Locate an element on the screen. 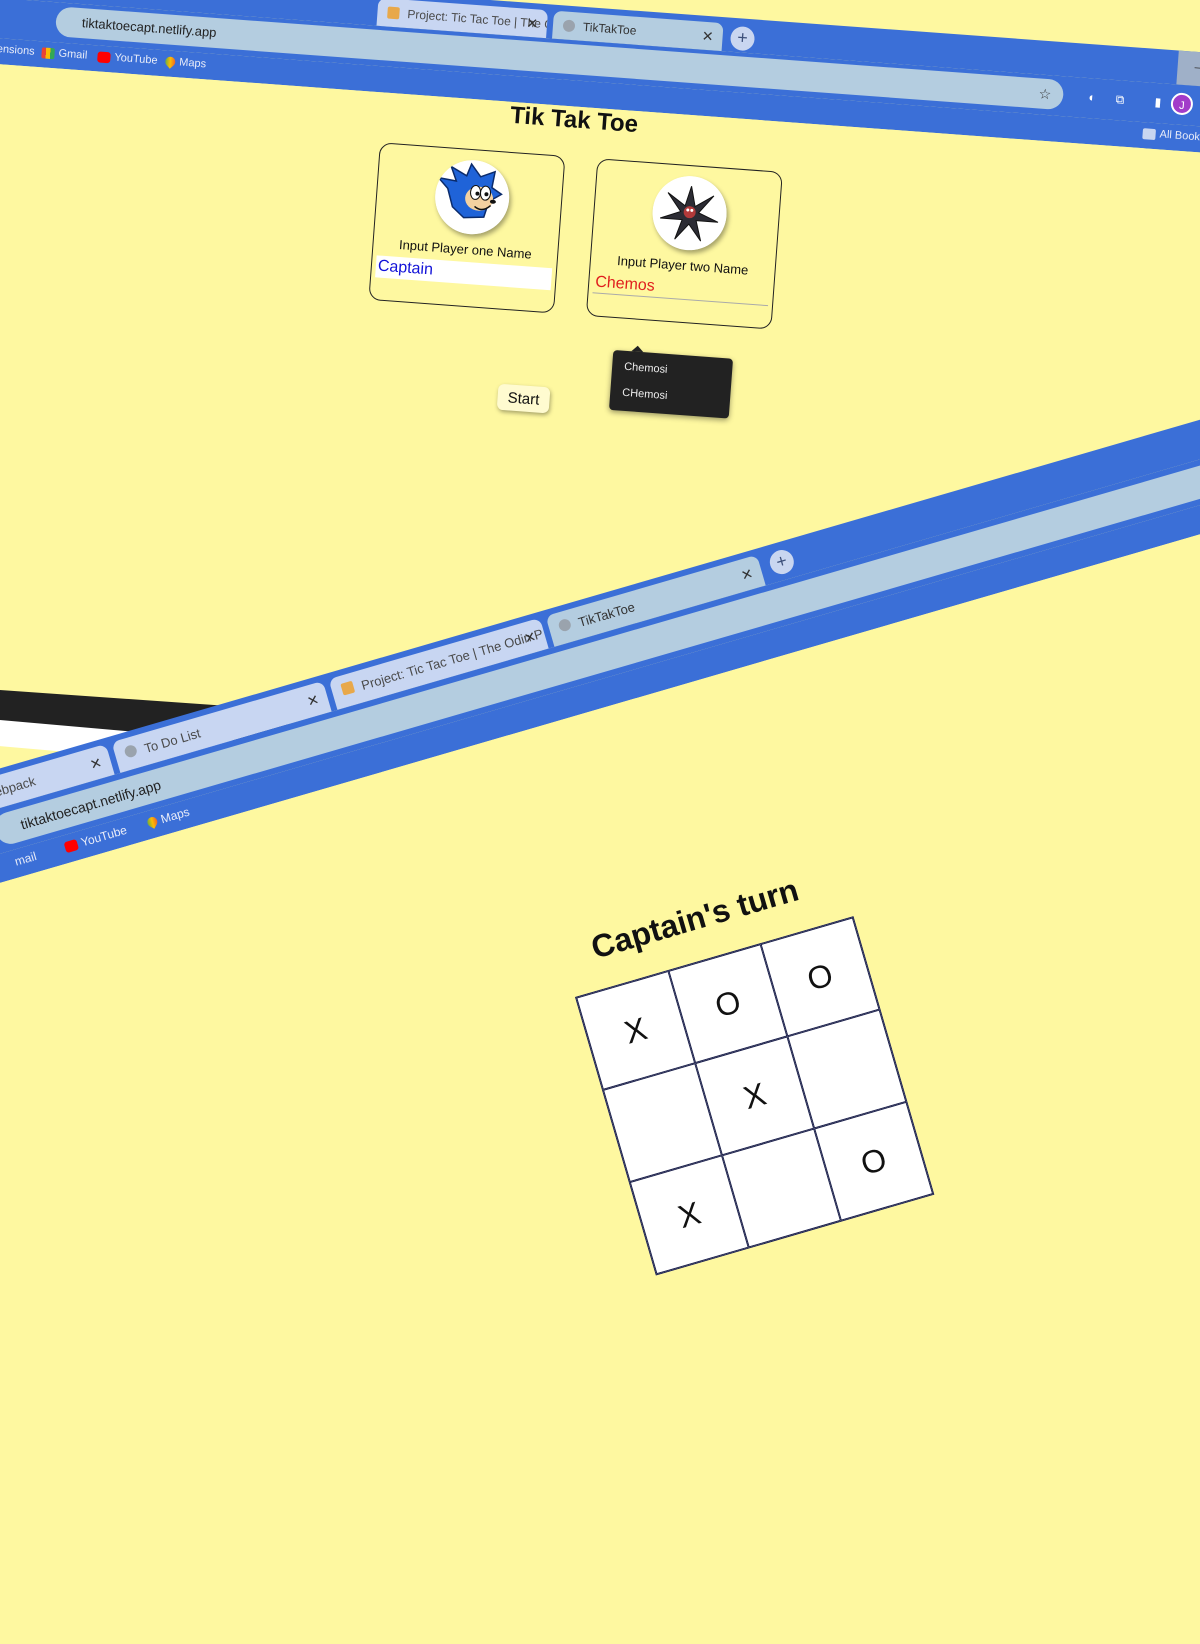 The height and width of the screenshot is (1644, 1200). bookmark-gmail: Gmail is located at coordinates (64, 54).